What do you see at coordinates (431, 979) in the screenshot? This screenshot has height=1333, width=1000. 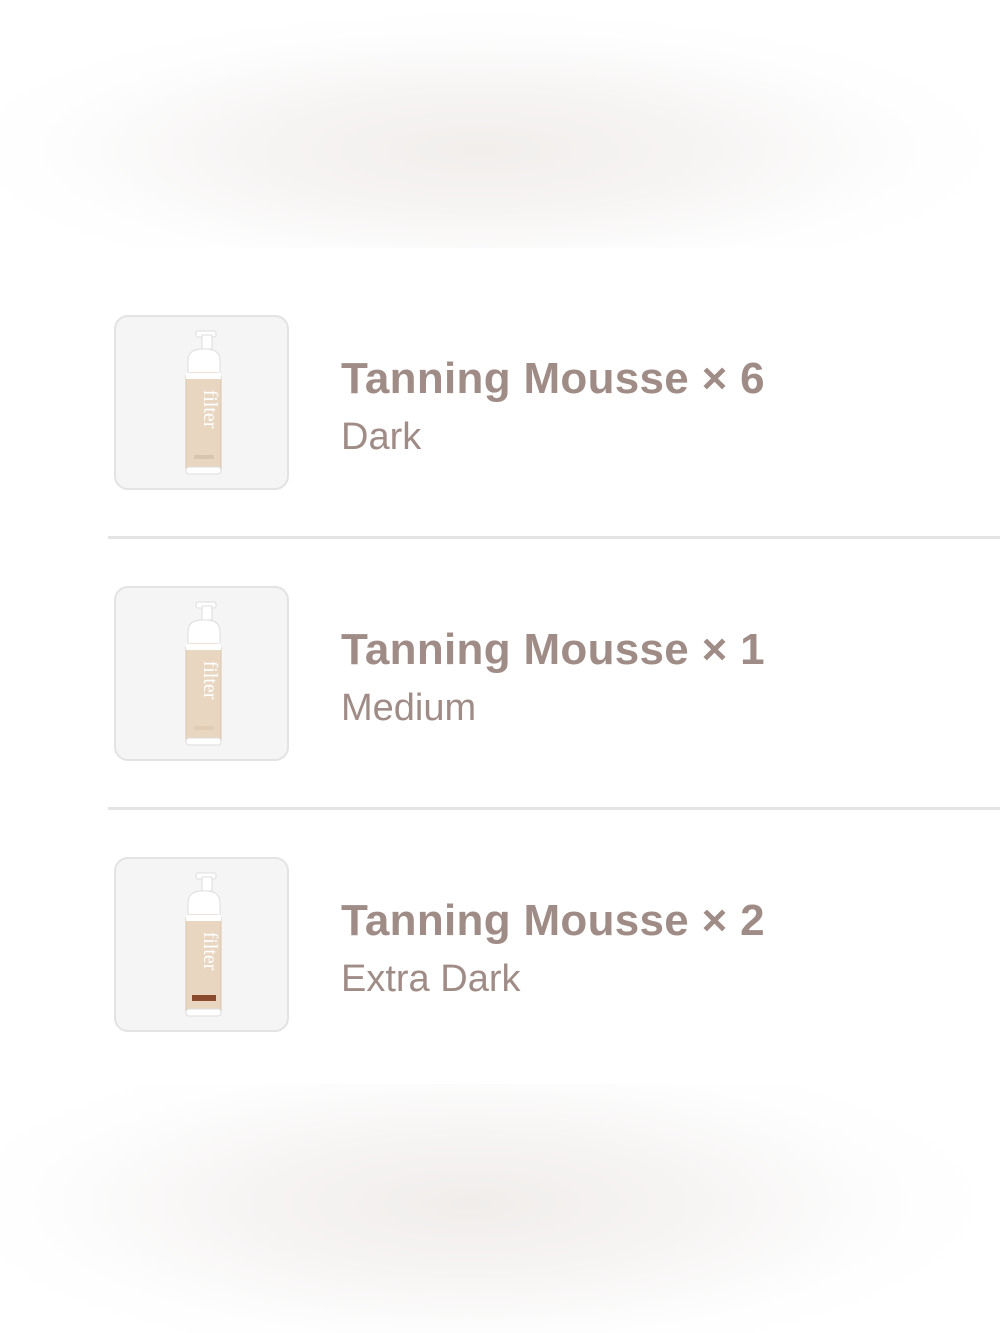 I see `item-variant: Extra Dark` at bounding box center [431, 979].